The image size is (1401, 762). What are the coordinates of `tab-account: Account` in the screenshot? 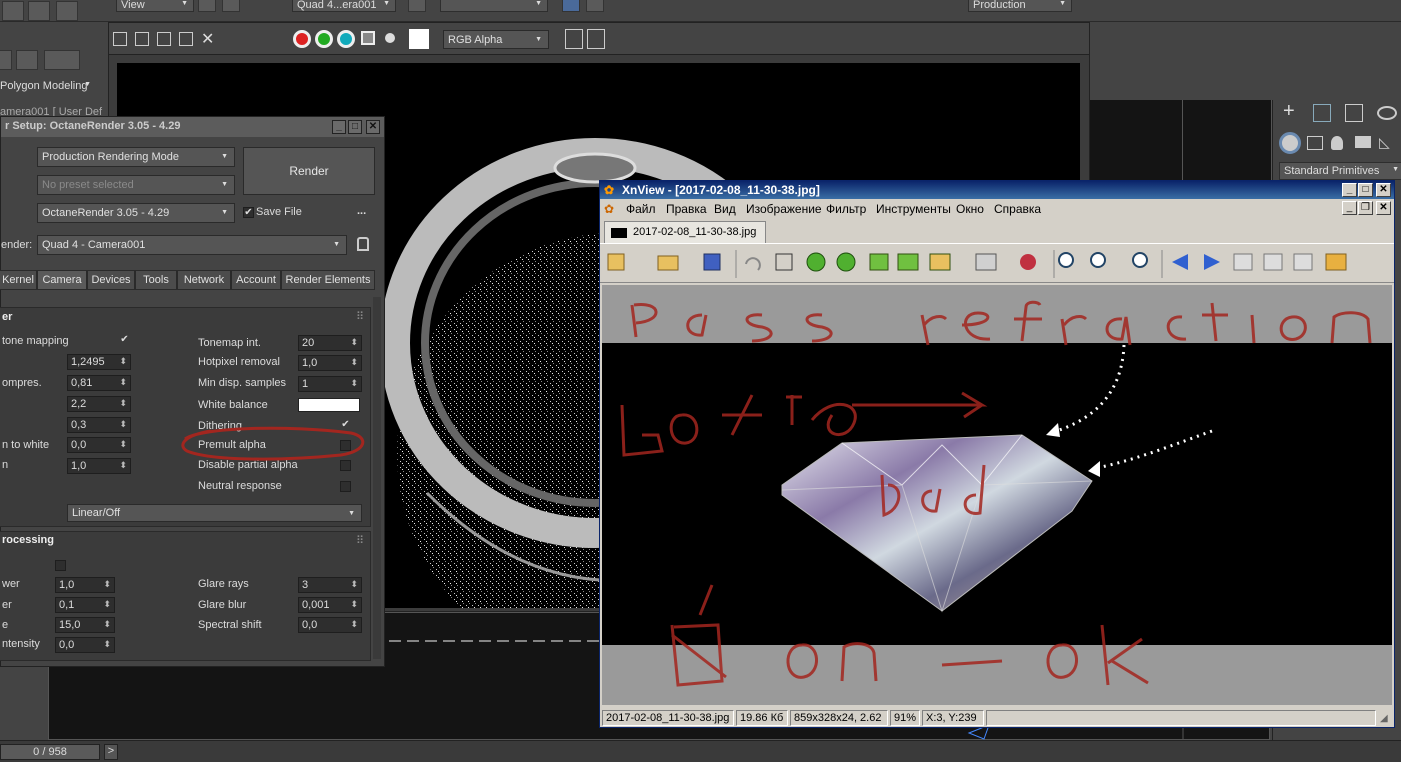 It's located at (256, 280).